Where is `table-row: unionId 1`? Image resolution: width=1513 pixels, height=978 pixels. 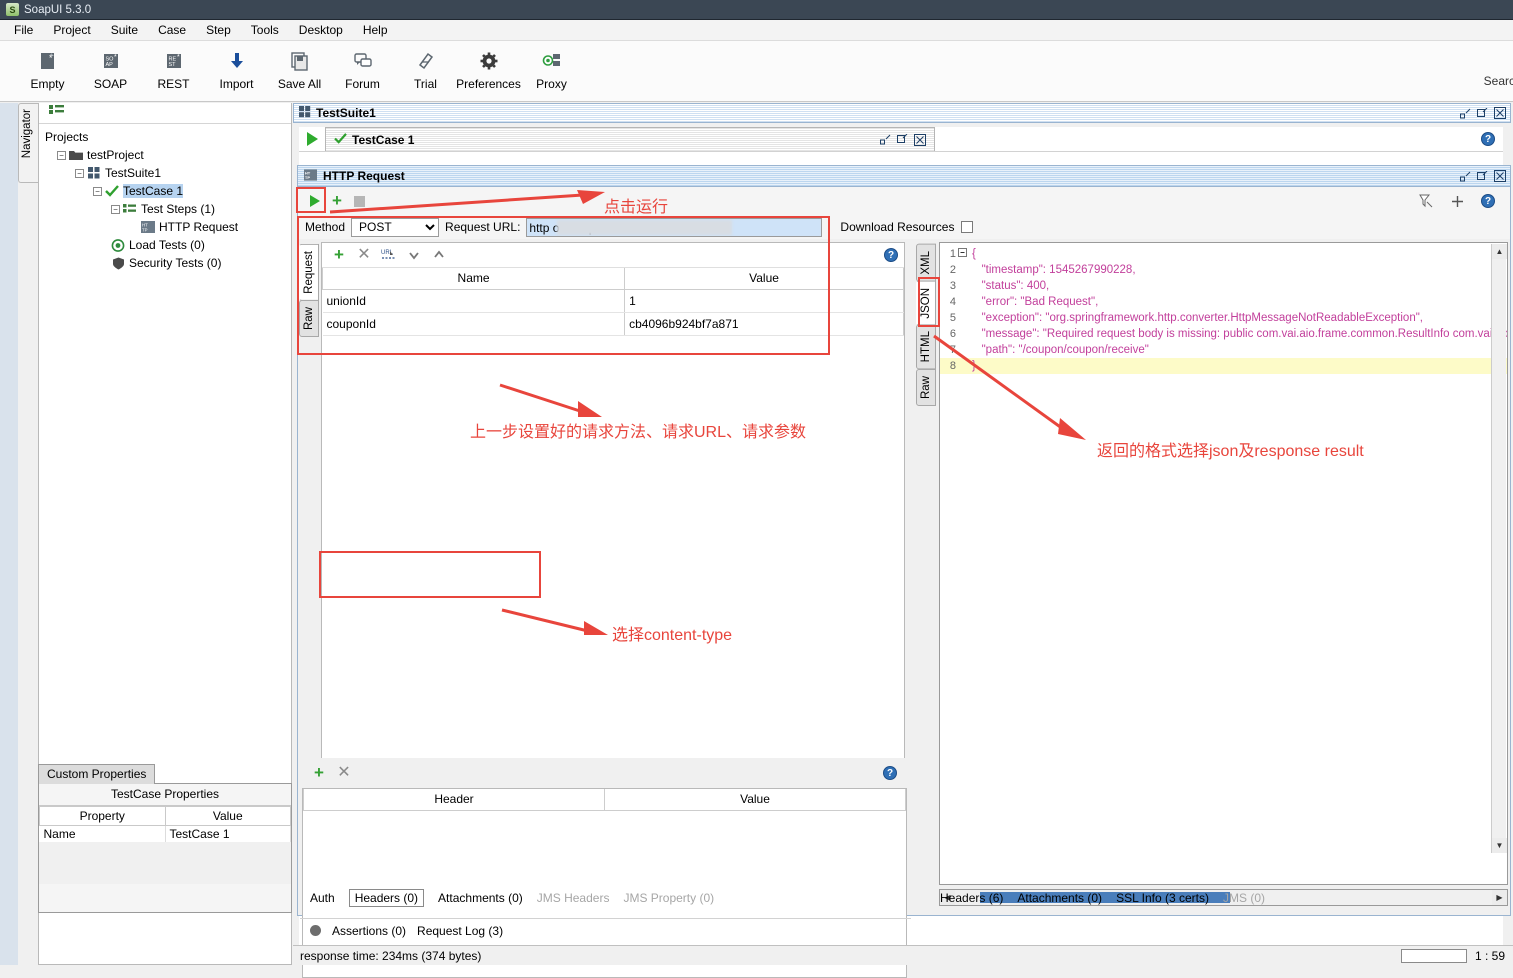 table-row: unionId 1 is located at coordinates (613, 301).